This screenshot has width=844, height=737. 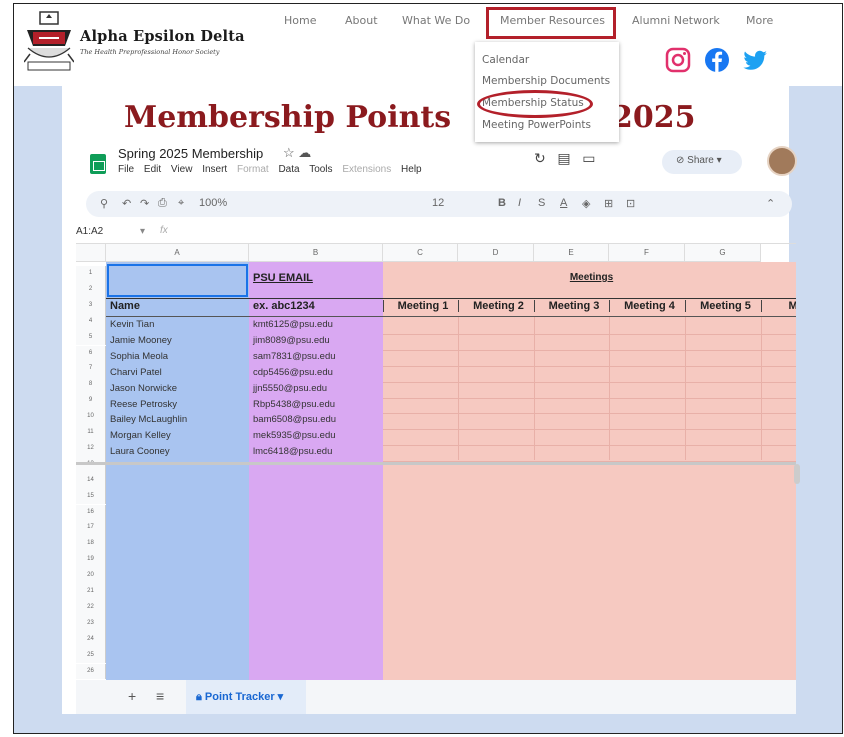 I want to click on row-number: 17, so click(x=91, y=528).